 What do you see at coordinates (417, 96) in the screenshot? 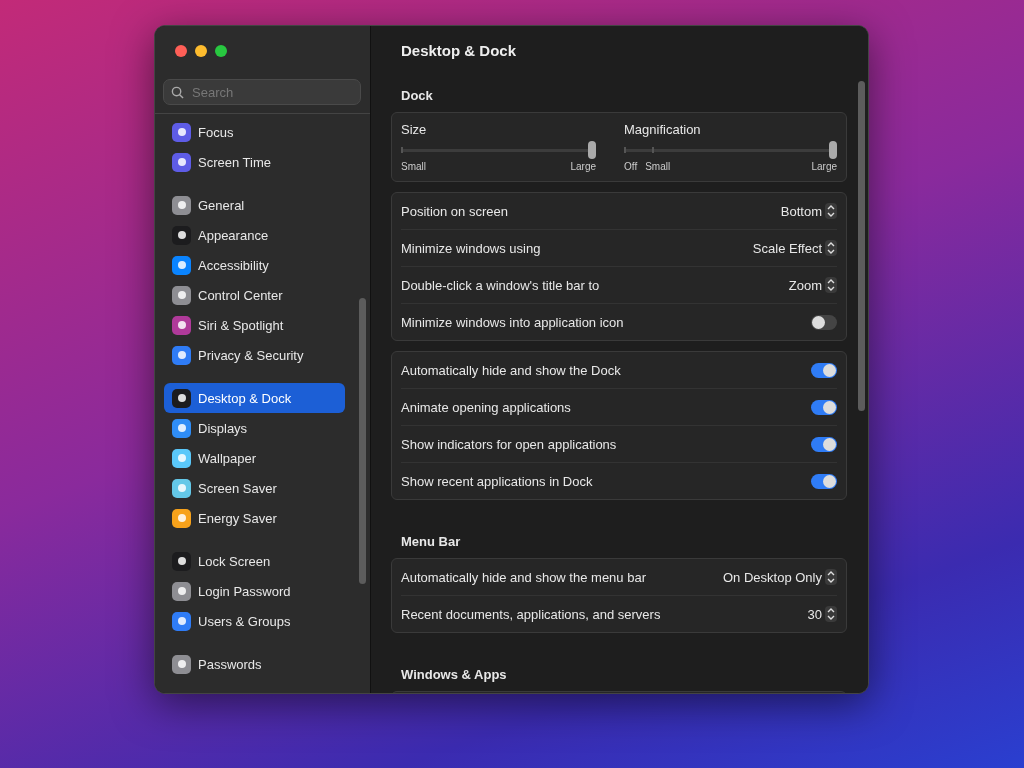
I see `section-heading: Dock` at bounding box center [417, 96].